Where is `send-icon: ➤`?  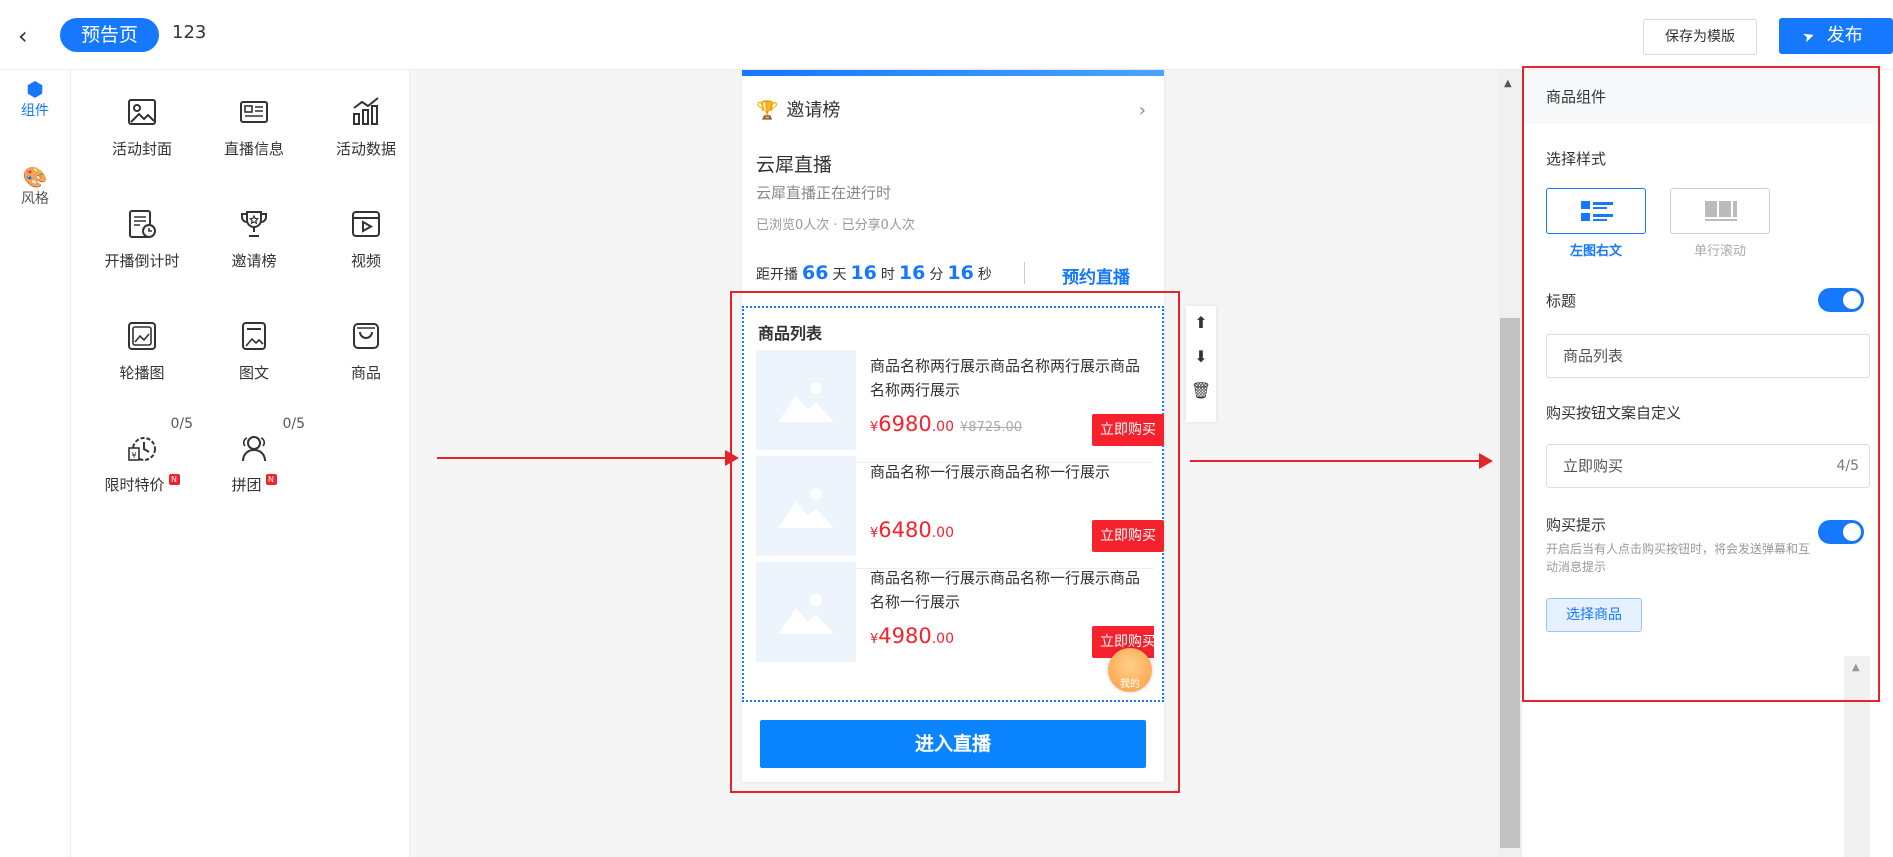 send-icon: ➤ is located at coordinates (1809, 37).